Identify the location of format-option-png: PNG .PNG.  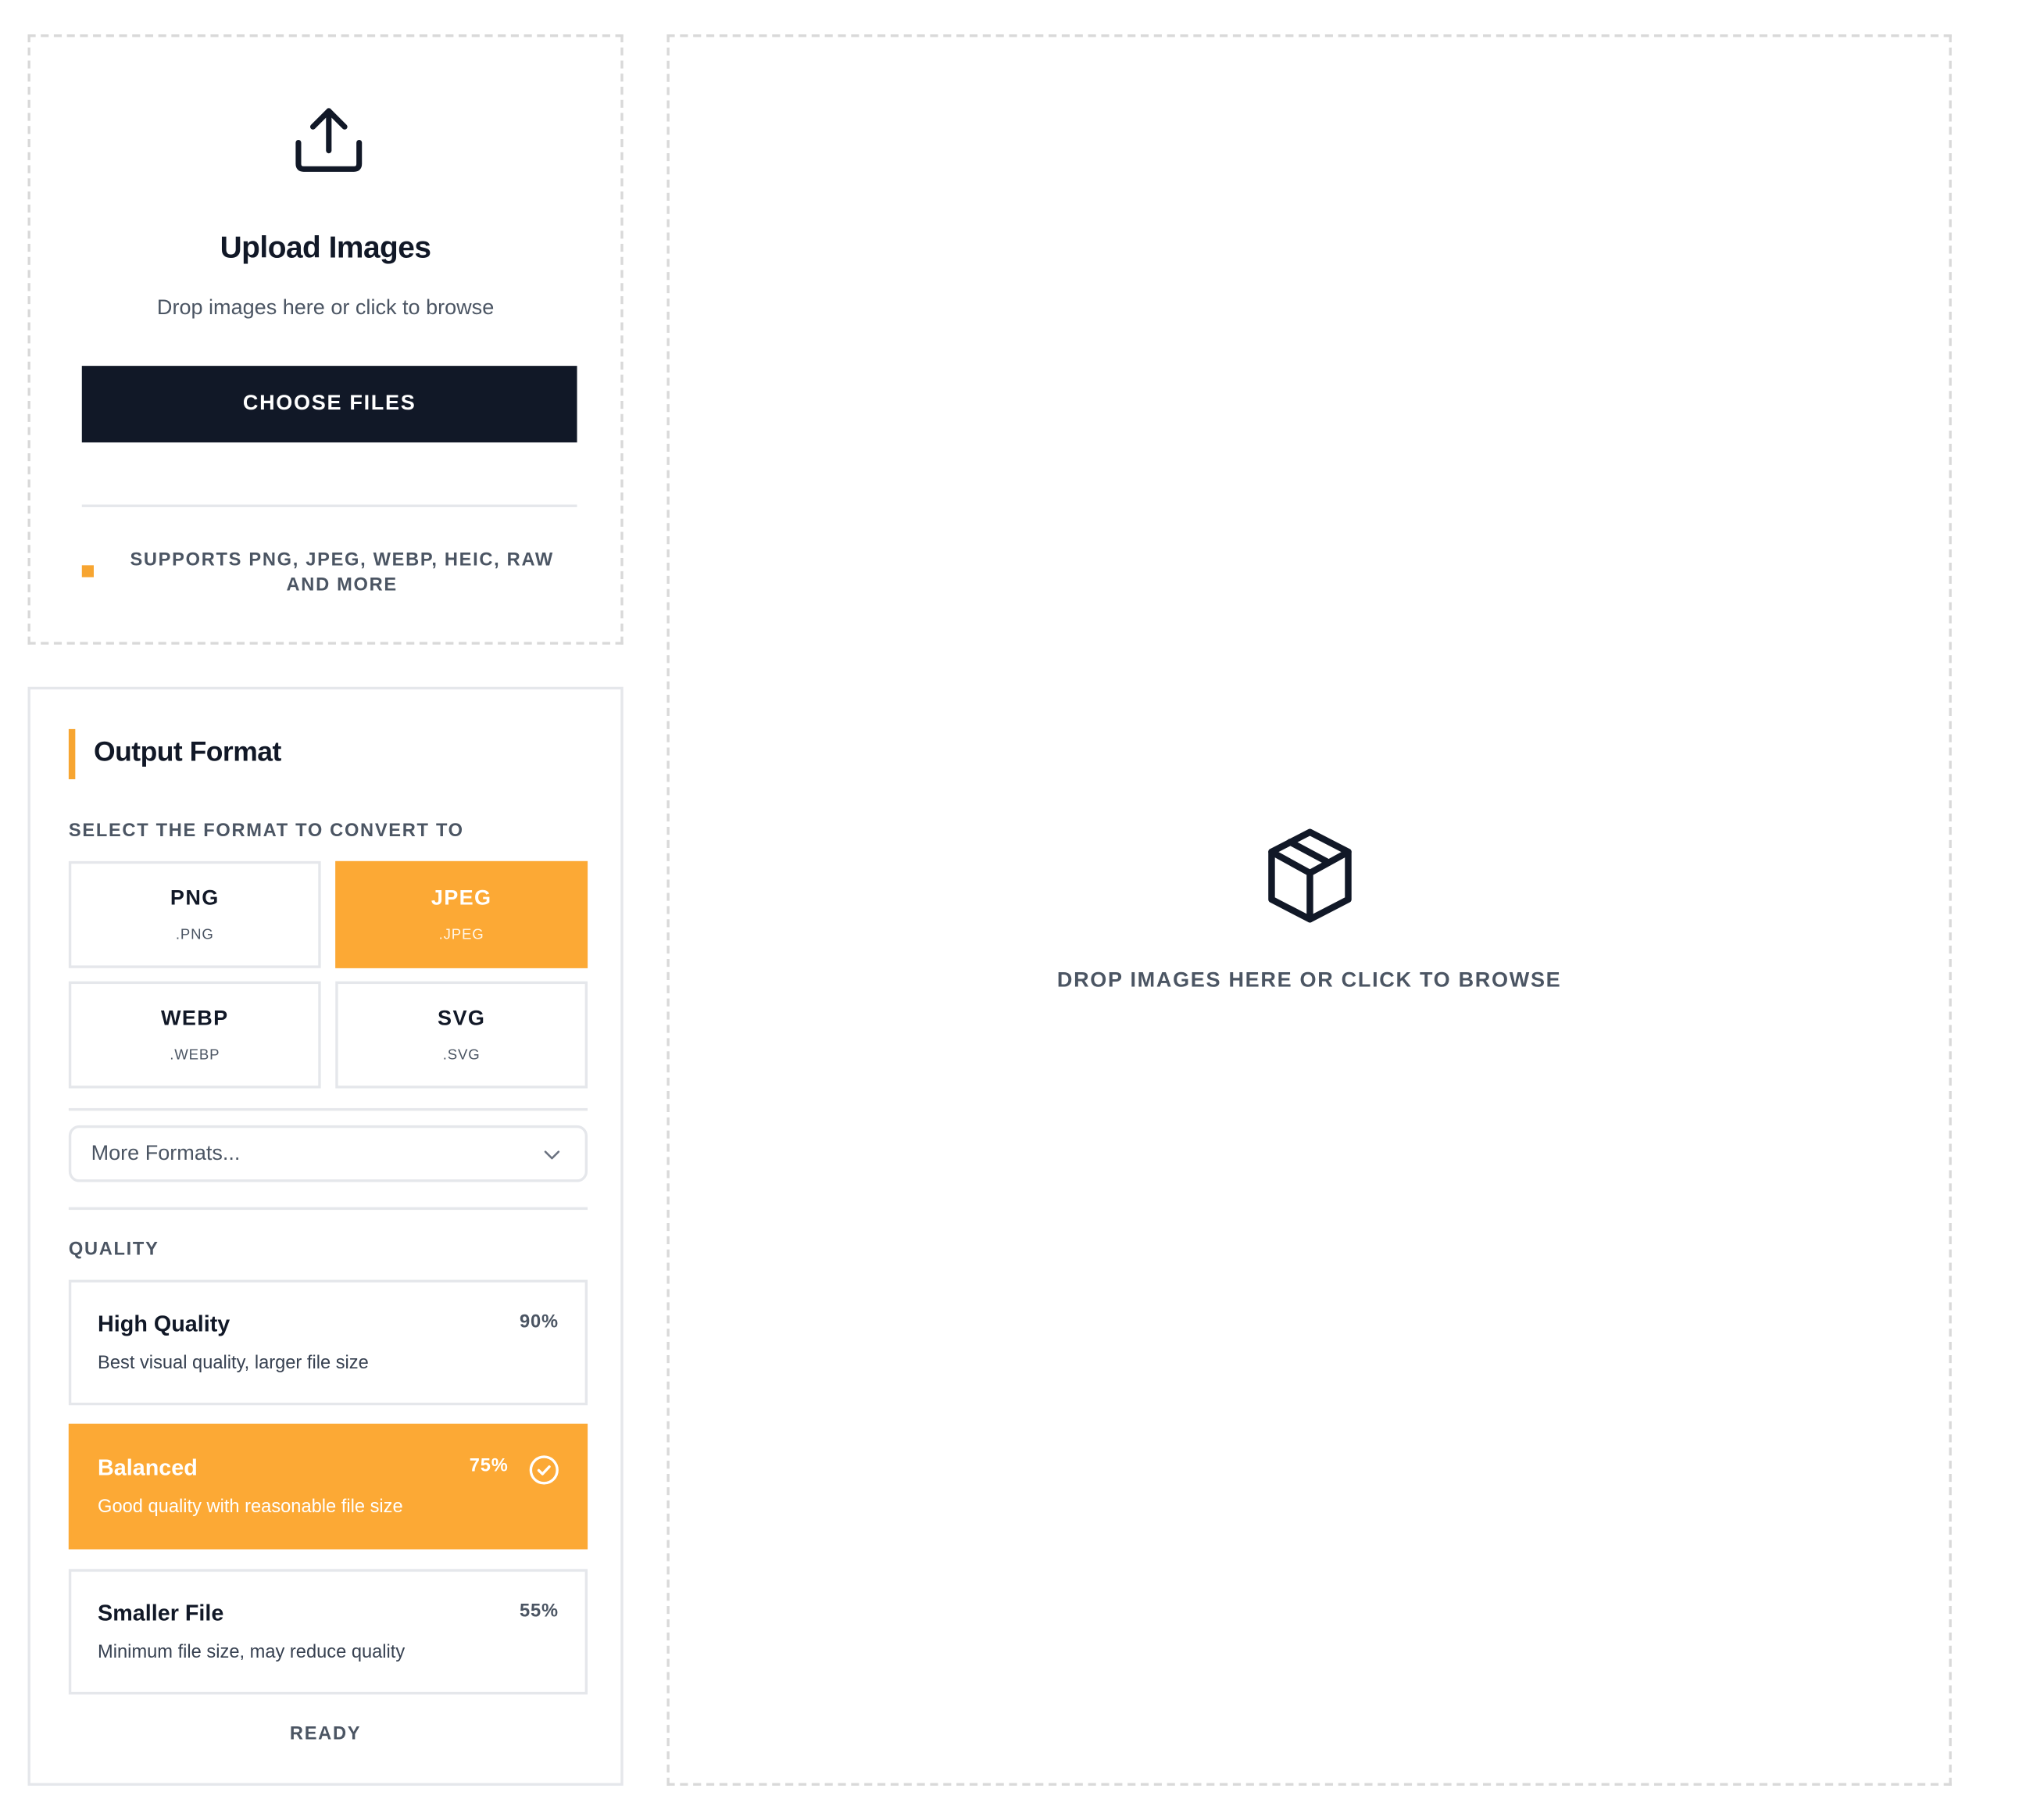
(195, 914).